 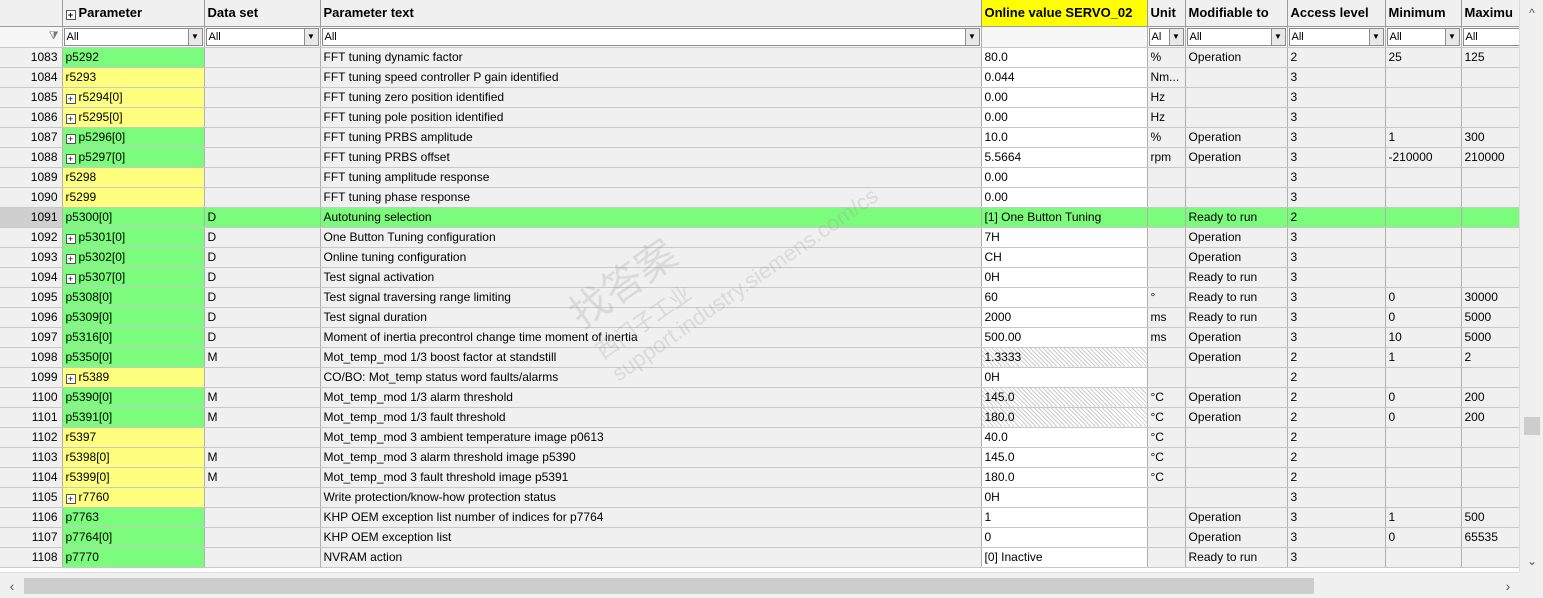 I want to click on expand-all-icon: +, so click(x=70, y=15).